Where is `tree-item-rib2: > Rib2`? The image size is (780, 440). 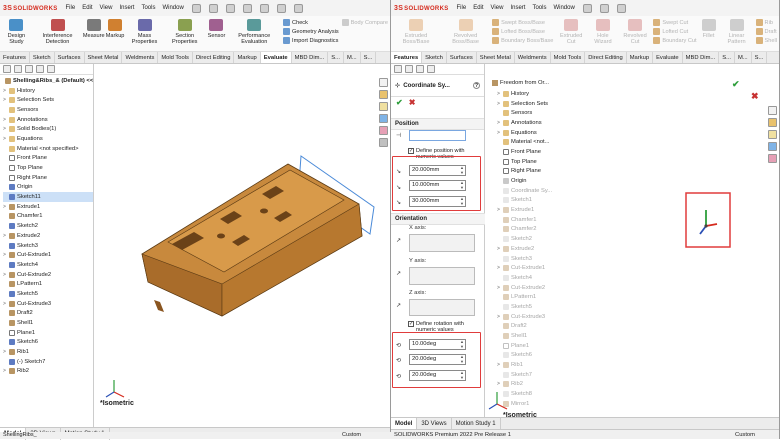
tree-item-rib2: > Rib2 is located at coordinates (48, 372).